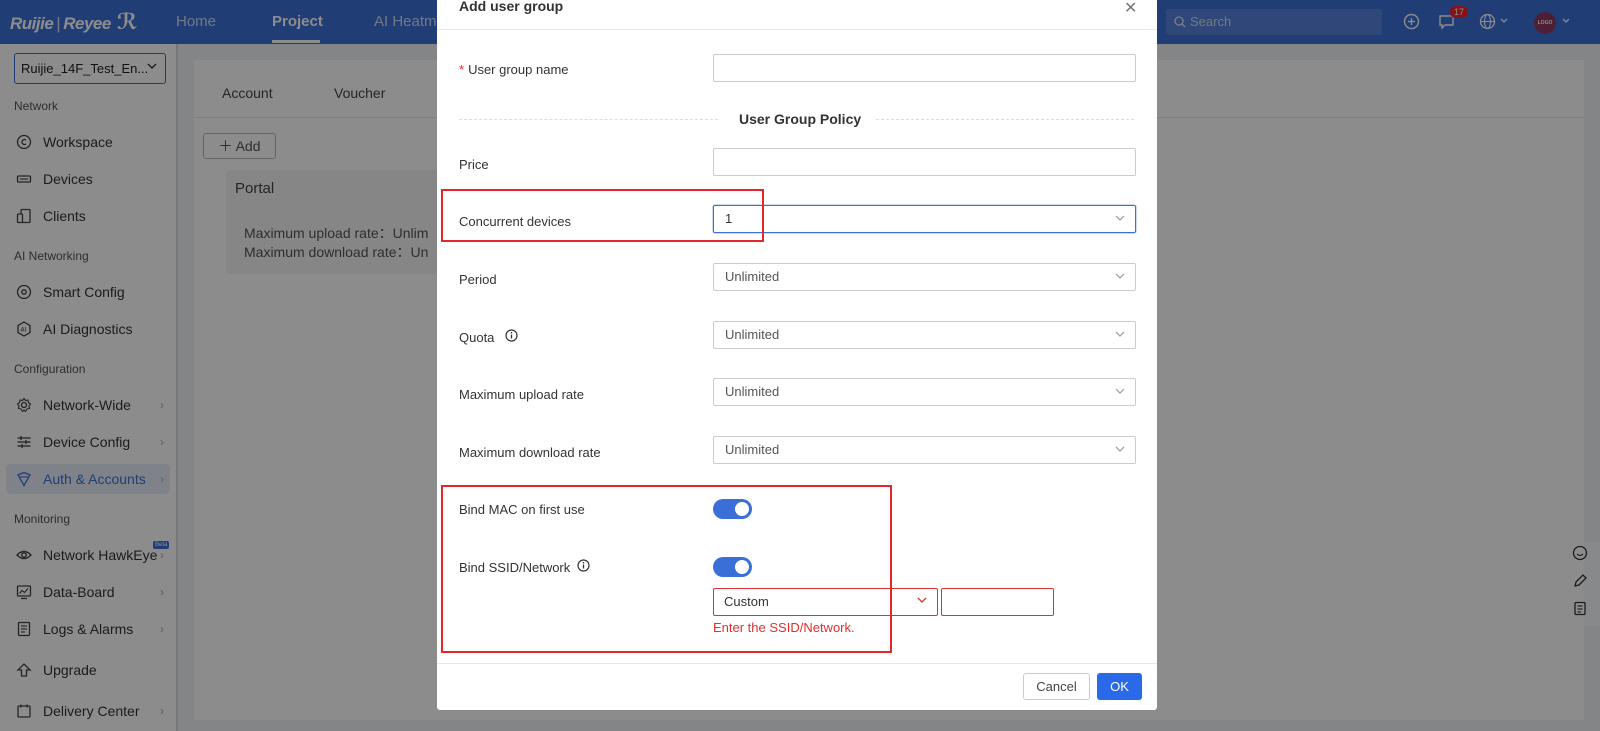 The image size is (1600, 731). I want to click on user-group-name-input, so click(924, 68).